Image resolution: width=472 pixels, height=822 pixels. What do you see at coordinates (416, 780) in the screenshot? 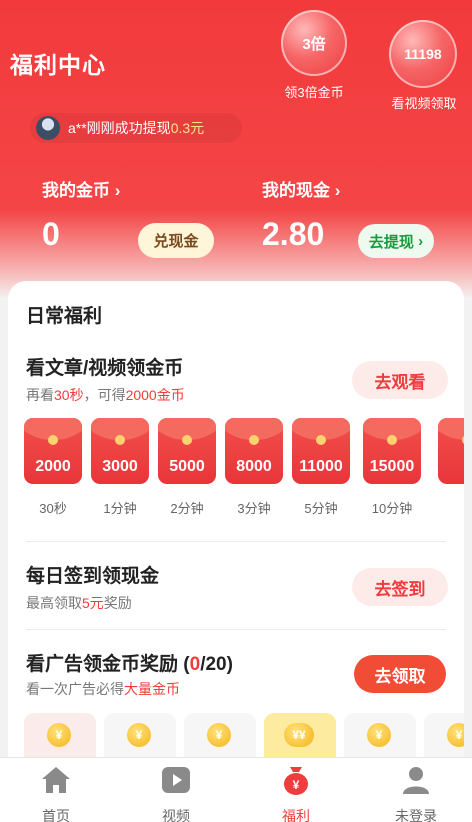
I see `user-icon` at bounding box center [416, 780].